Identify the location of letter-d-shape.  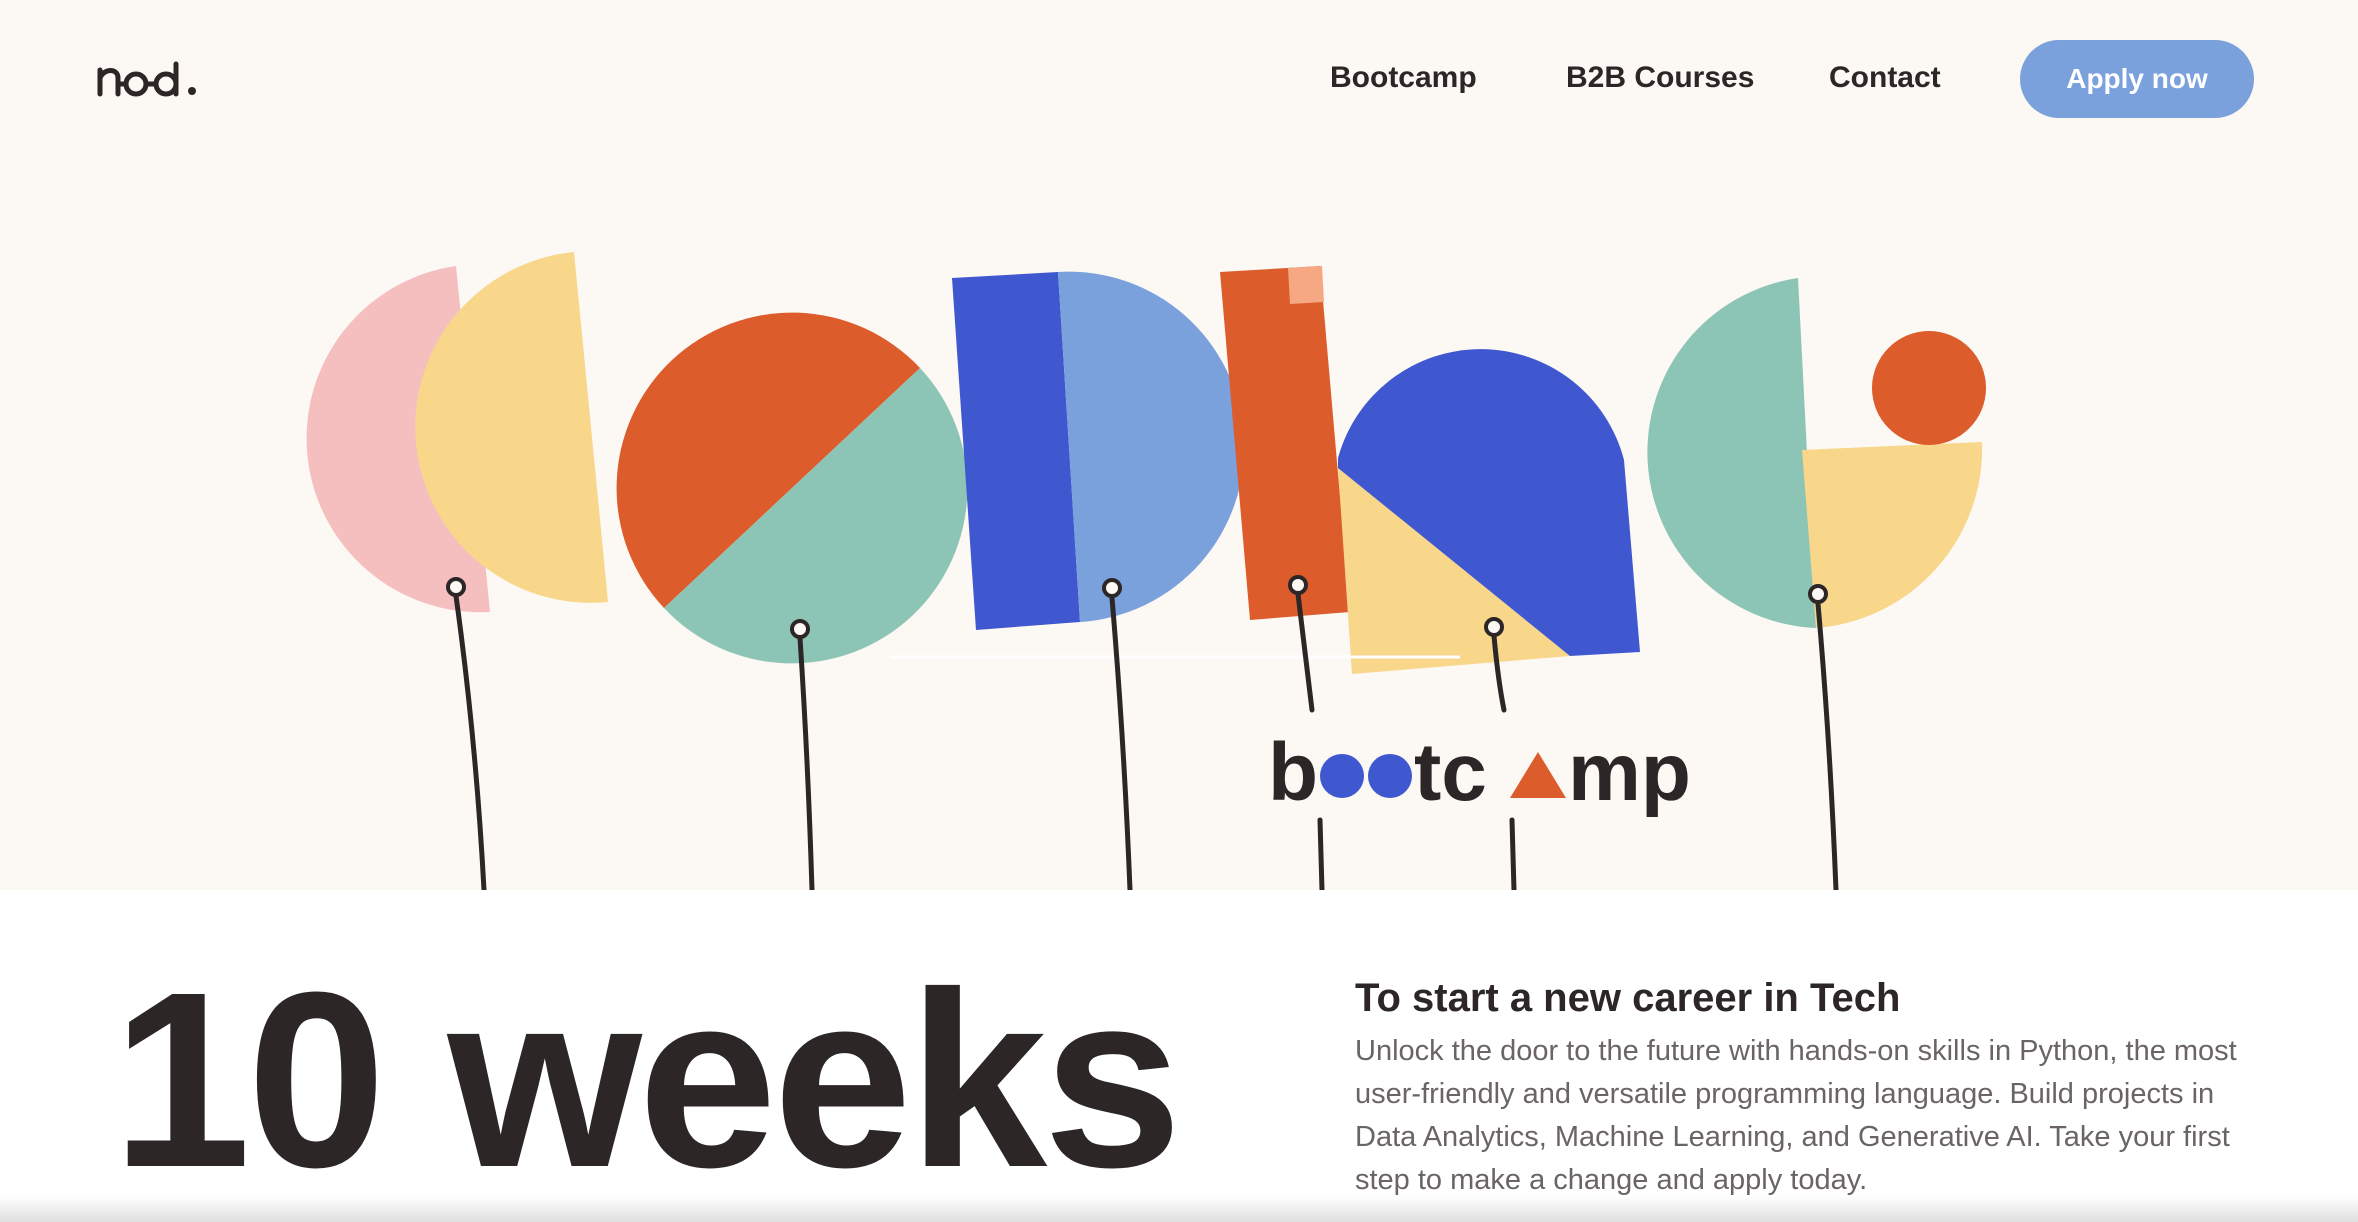
(1098, 450).